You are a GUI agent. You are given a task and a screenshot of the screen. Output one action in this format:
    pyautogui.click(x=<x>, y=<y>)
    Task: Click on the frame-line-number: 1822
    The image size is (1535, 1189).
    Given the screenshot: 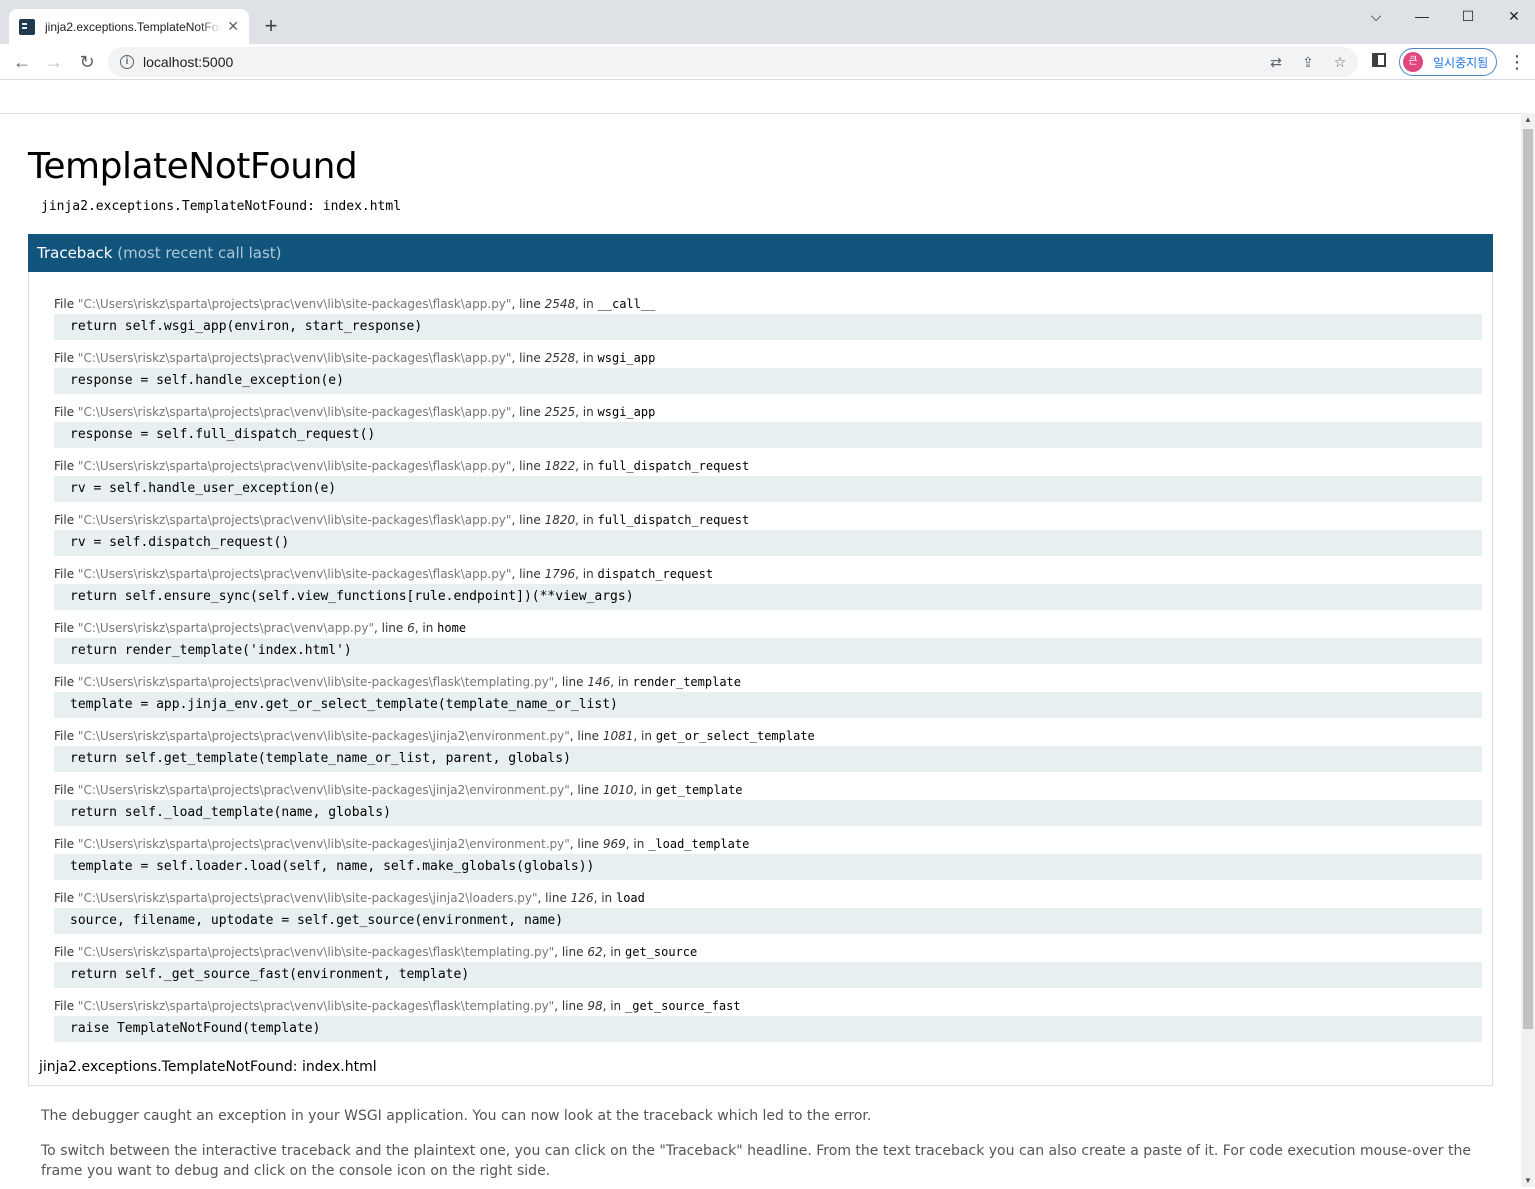 What is the action you would take?
    pyautogui.click(x=560, y=466)
    